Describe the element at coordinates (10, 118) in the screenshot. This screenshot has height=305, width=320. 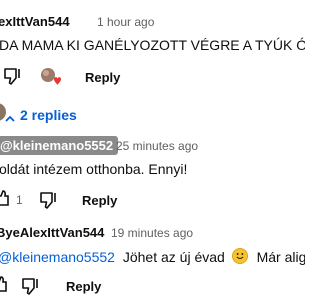
I see `chevron-up-icon` at that location.